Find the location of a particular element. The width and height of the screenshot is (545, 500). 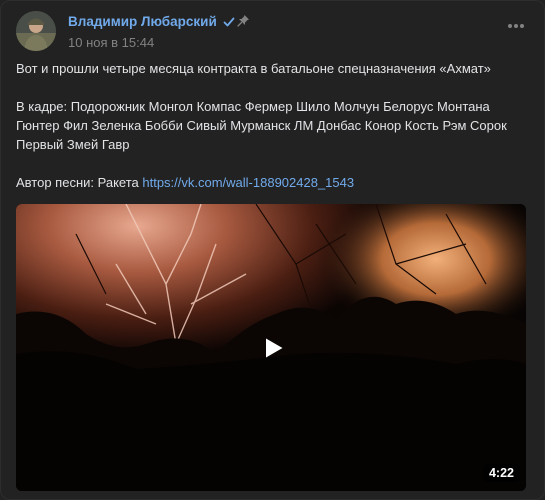

song-link: https://vk.com/wall-188902428_1543 is located at coordinates (248, 182).